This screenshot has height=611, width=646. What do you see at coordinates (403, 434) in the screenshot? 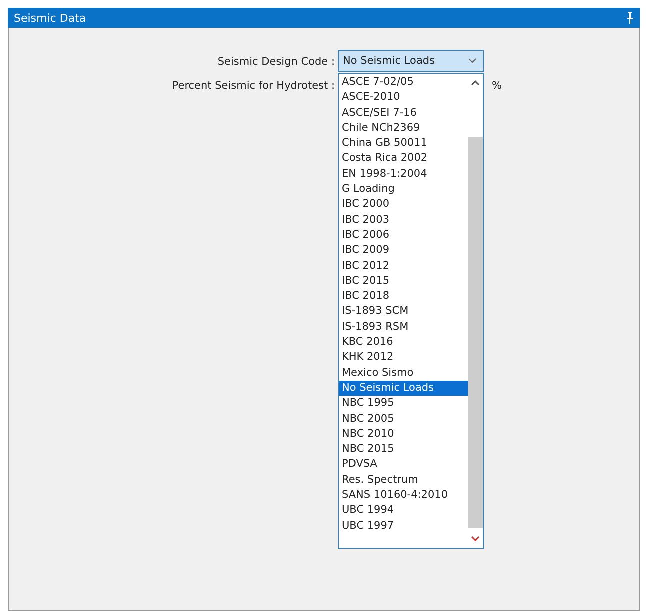
I see `dropdown-option: NBC 2010` at bounding box center [403, 434].